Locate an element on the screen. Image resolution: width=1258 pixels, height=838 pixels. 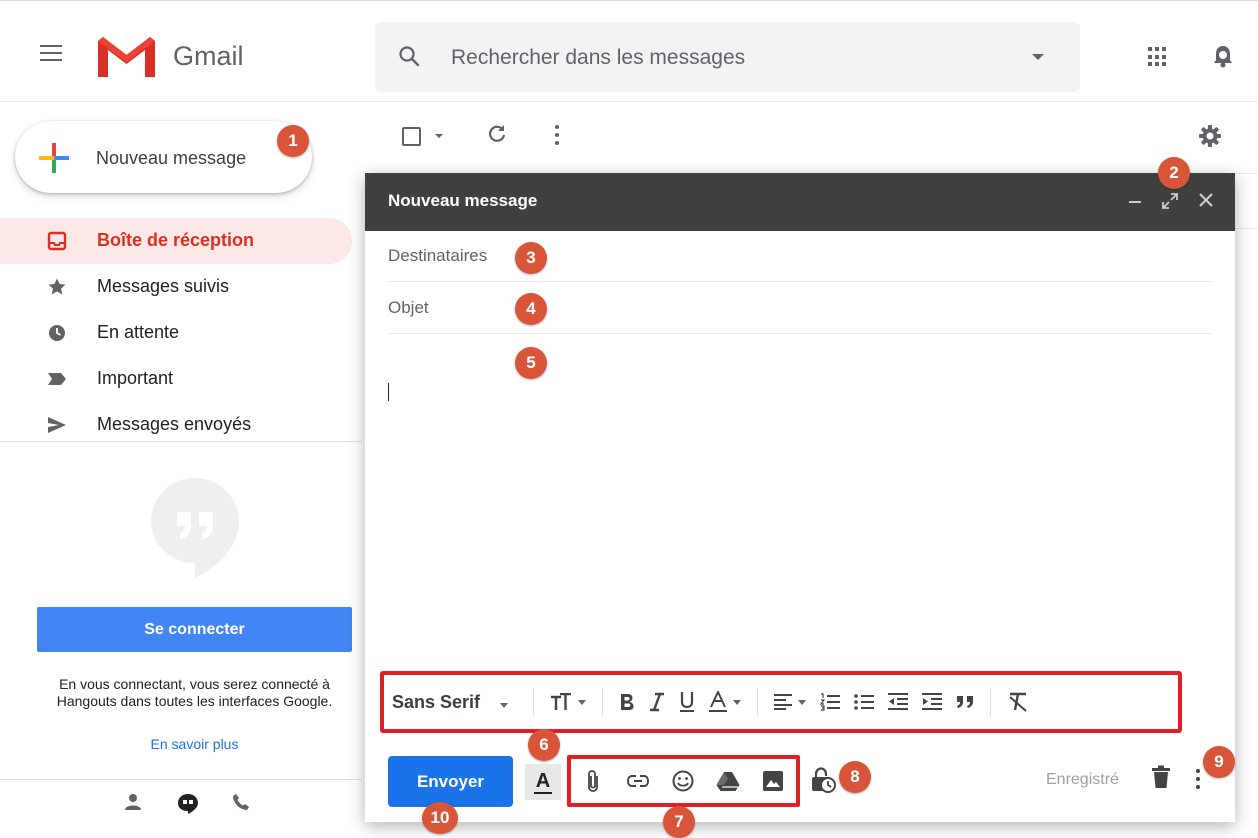
sidebar-item-inbox: Boîte de réception is located at coordinates (176, 241).